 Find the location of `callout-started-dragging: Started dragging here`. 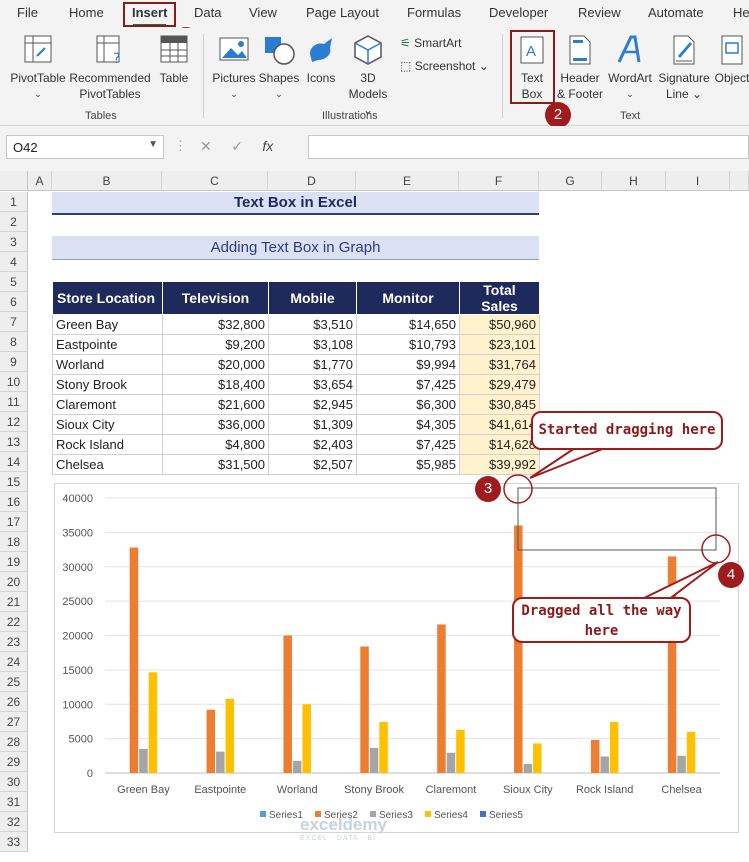

callout-started-dragging: Started dragging here is located at coordinates (627, 430).